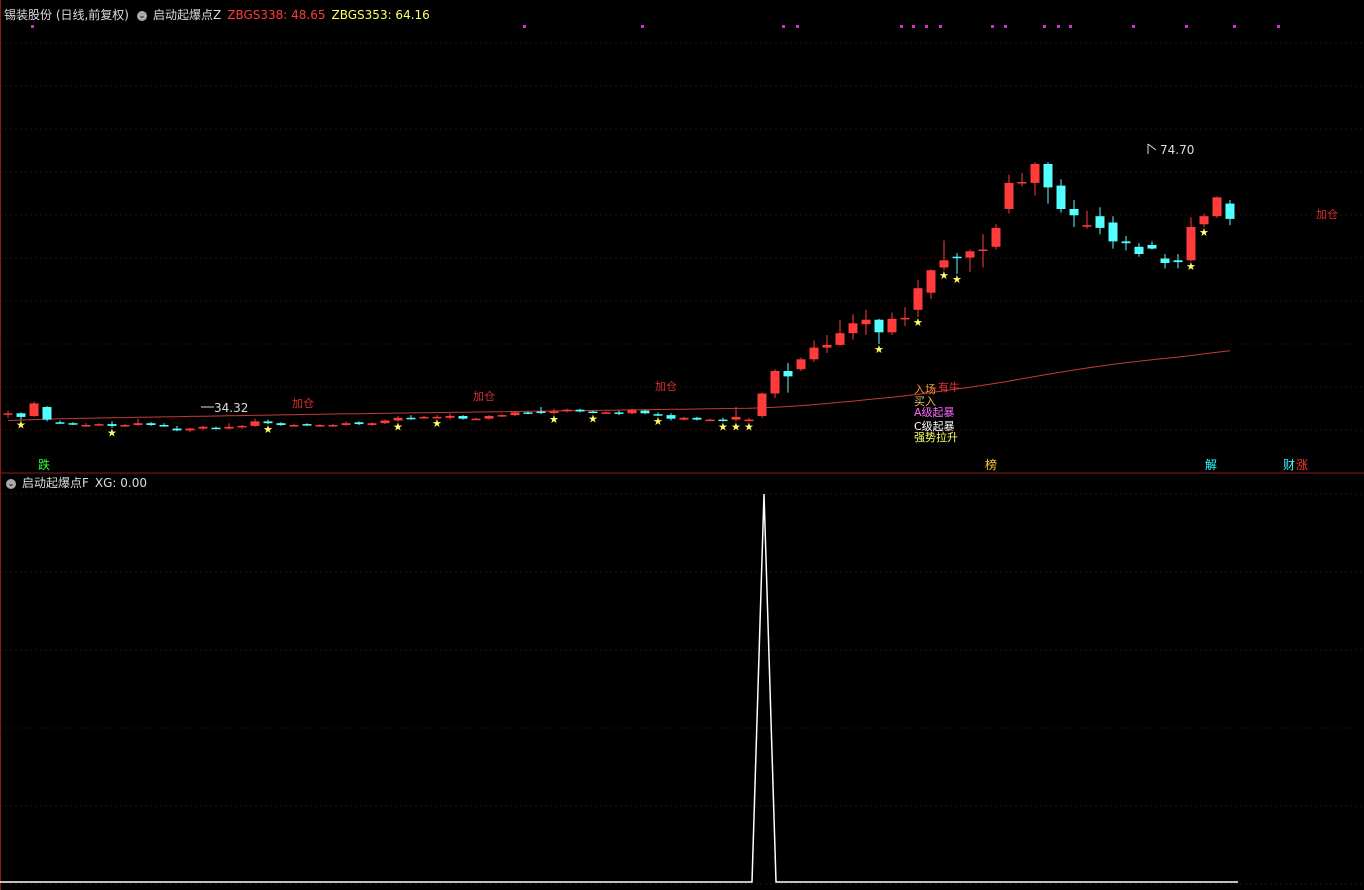 The width and height of the screenshot is (1364, 890). I want to click on bottom-jie-label: 解, so click(1211, 465).